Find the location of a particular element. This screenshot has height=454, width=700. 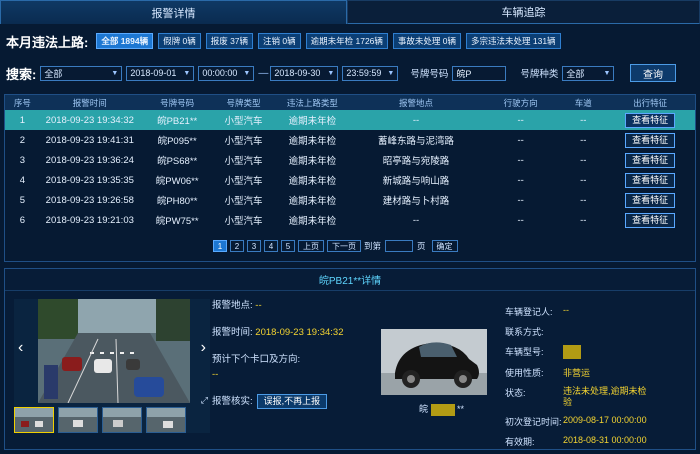

owner-value: -- is located at coordinates (566, 310).